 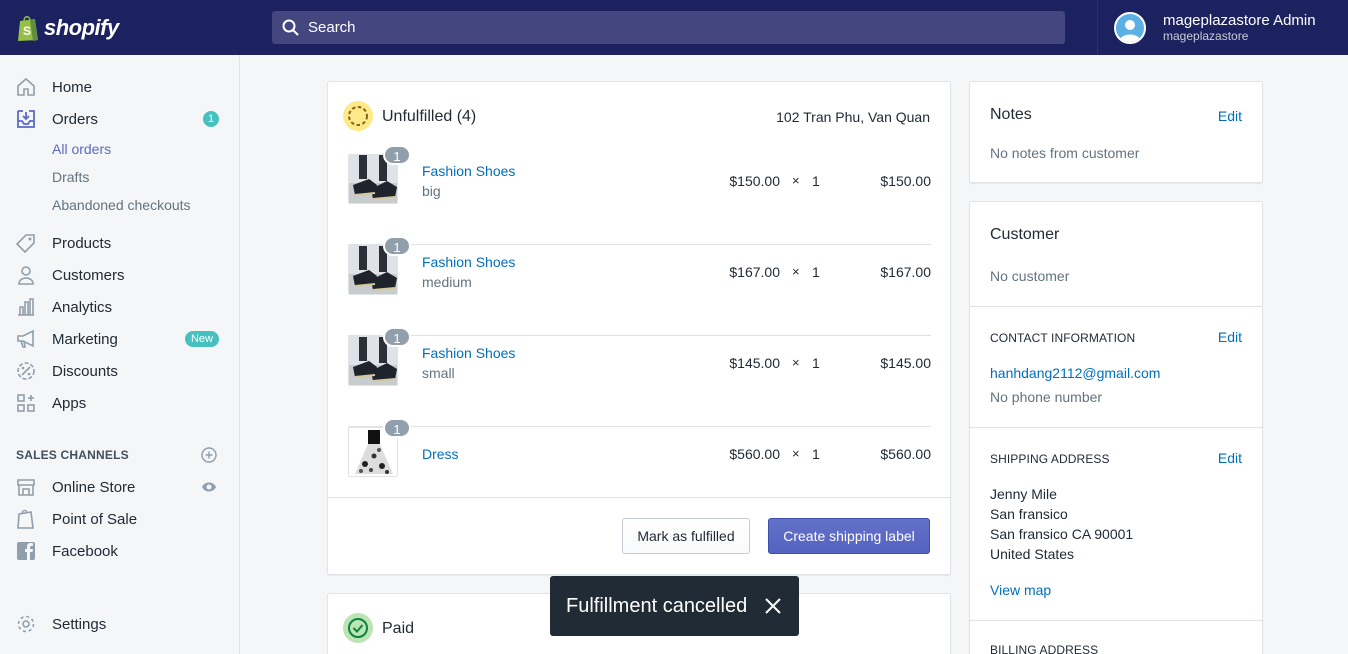 What do you see at coordinates (905, 272) in the screenshot?
I see `line-total: $167.00` at bounding box center [905, 272].